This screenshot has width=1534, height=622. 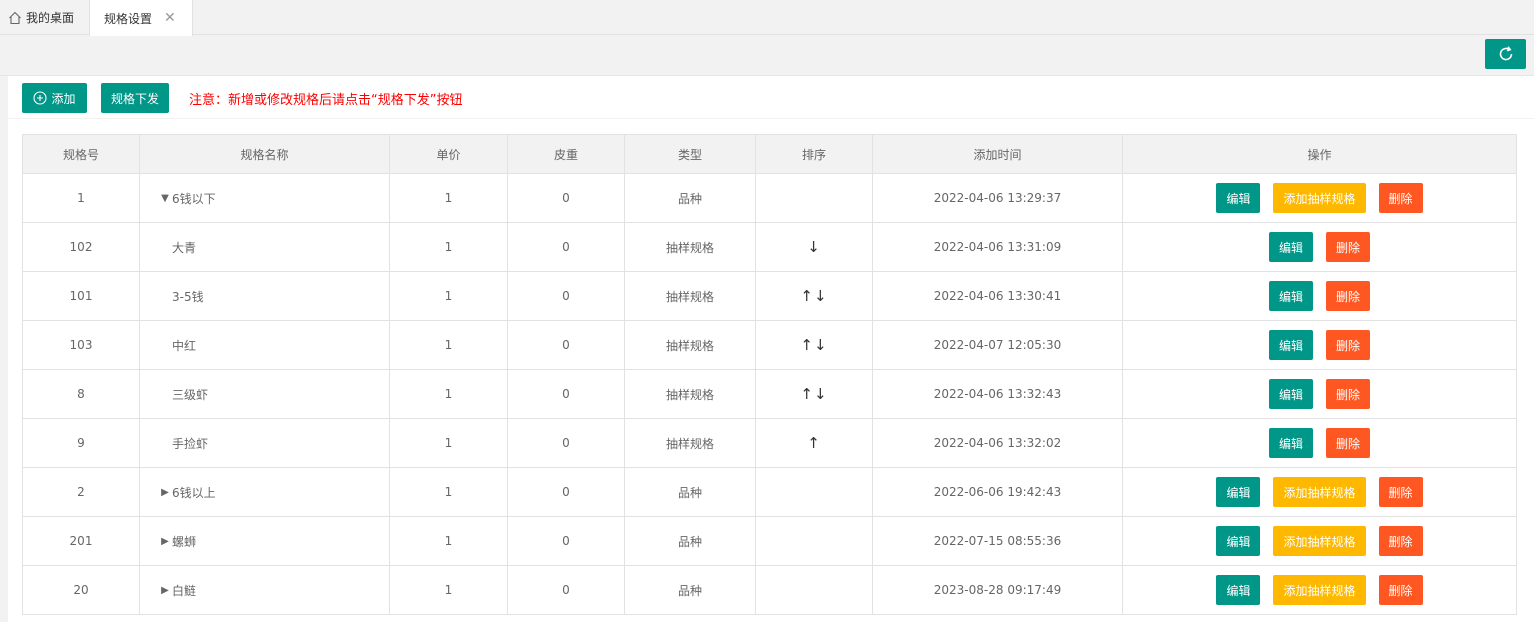 I want to click on table-row: 20 ▶ 白鲢 1 0 品种 2023-08-28 09:17:49 编辑 添加抽样规格 删除, so click(x=769, y=590).